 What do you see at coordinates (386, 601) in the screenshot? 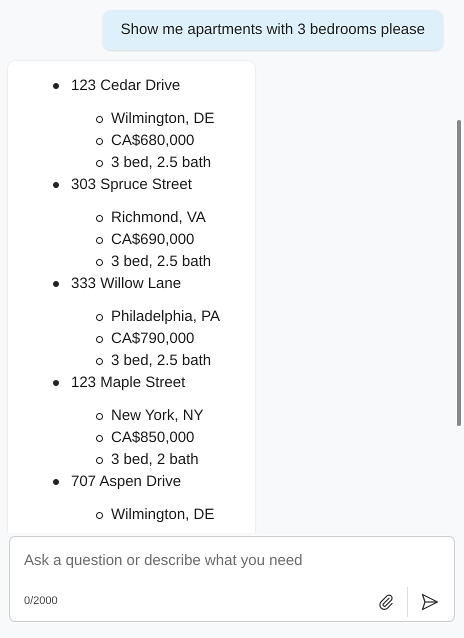
I see `attach-icon` at bounding box center [386, 601].